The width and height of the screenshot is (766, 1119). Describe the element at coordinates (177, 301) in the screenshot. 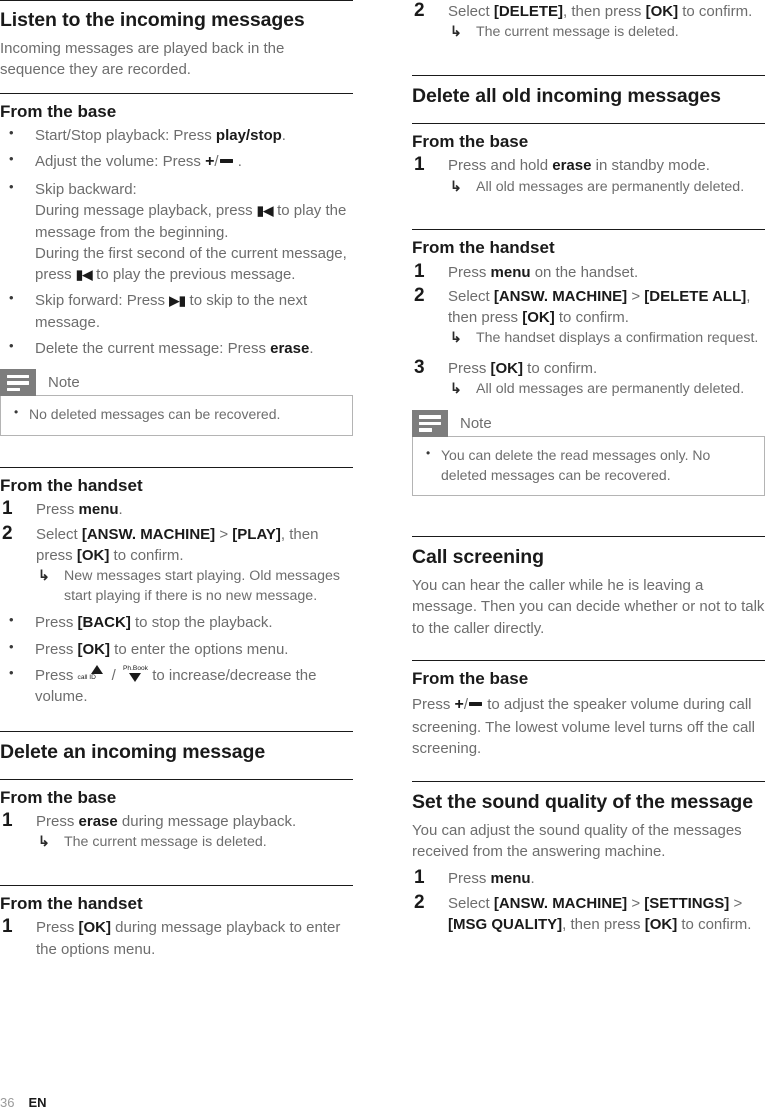

I see `skip-forward-icon: ▶▮` at that location.